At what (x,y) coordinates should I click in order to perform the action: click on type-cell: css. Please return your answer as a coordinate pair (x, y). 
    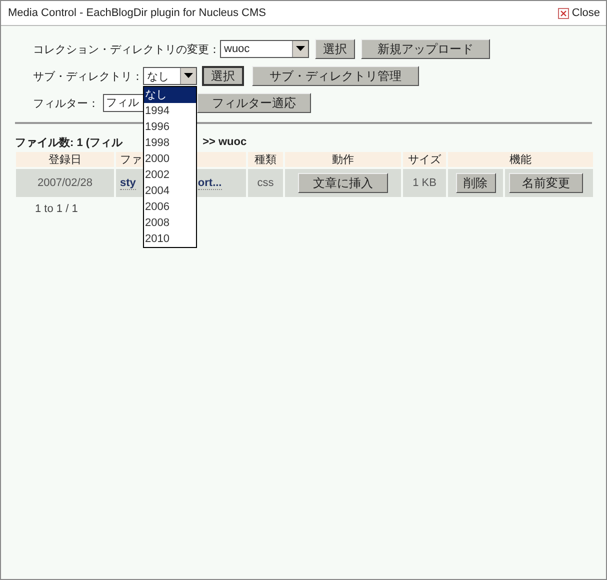
    Looking at the image, I should click on (265, 183).